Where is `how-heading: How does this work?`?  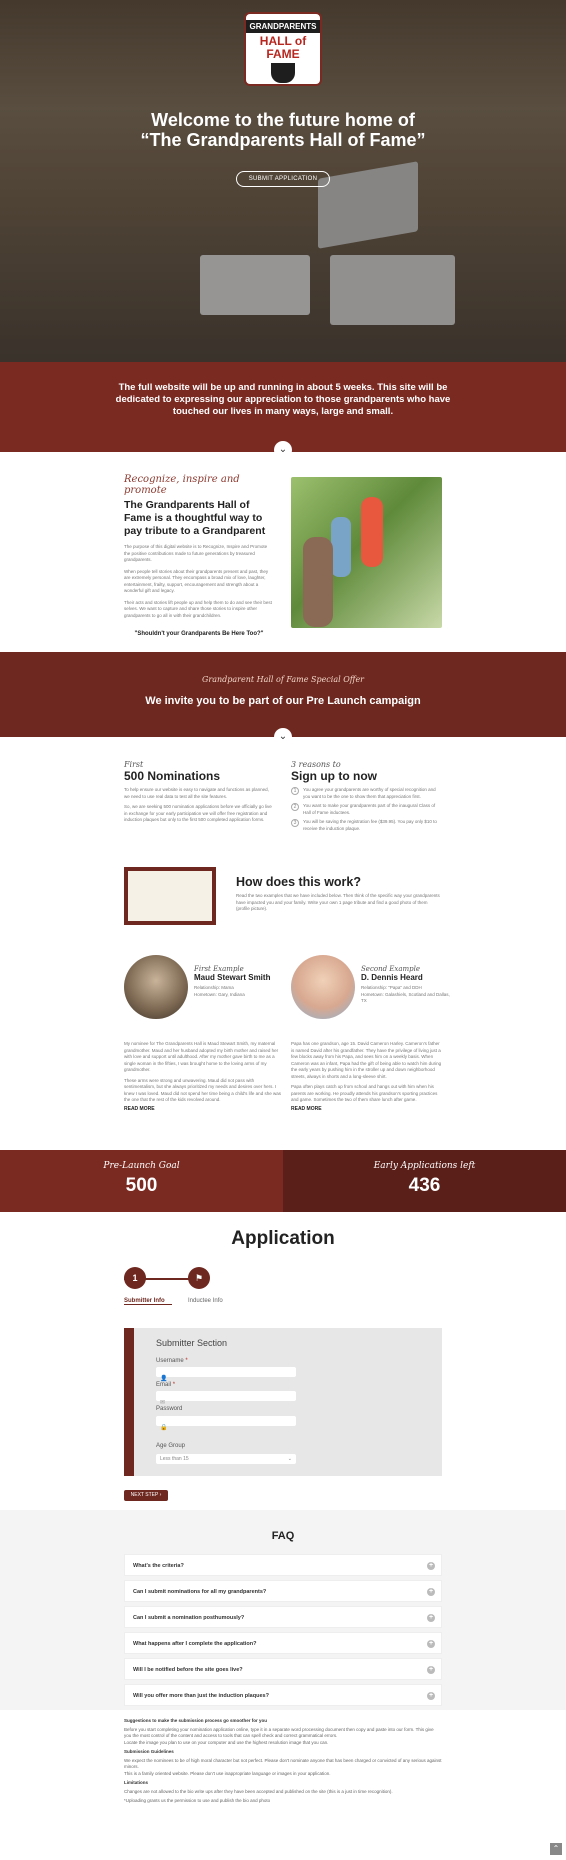 how-heading: How does this work? is located at coordinates (299, 882).